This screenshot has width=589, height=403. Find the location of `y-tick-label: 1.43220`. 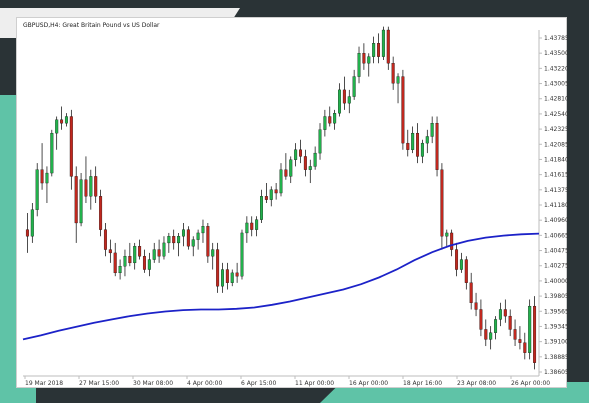

y-tick-label: 1.43220 is located at coordinates (556, 68).